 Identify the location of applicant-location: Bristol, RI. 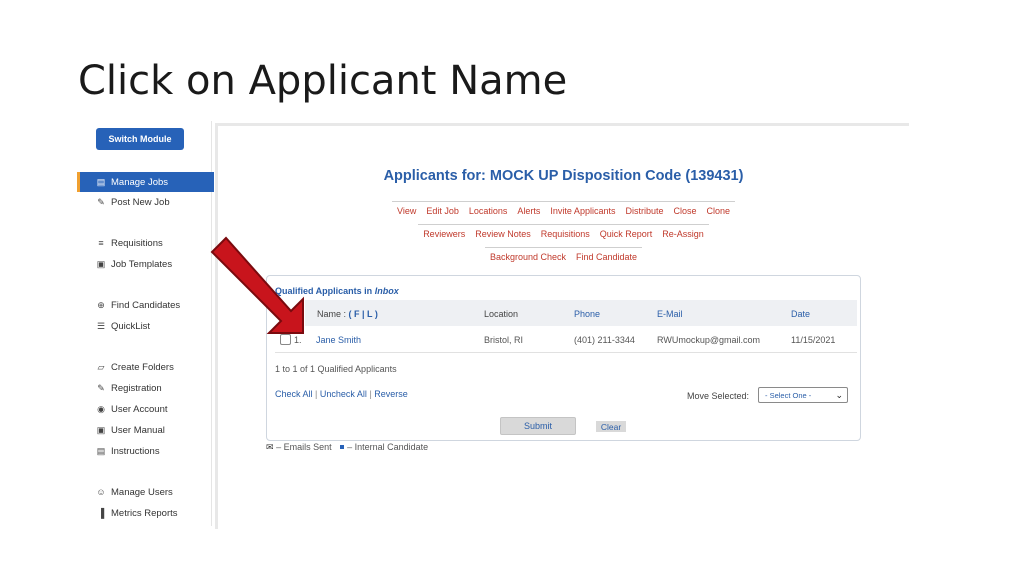
(504, 340).